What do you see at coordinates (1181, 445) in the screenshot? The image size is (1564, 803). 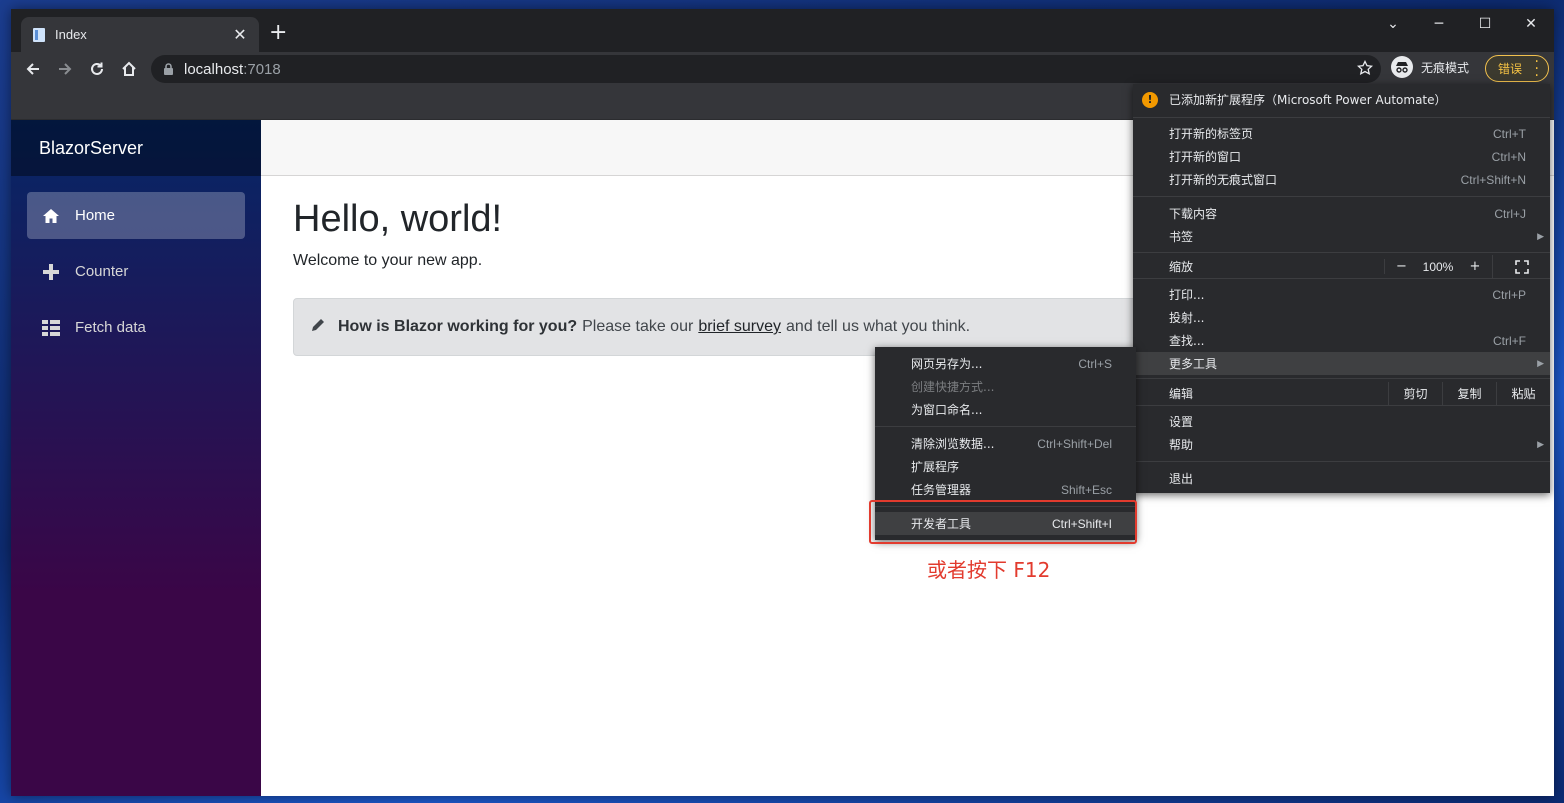 I see `help-label: 帮助` at bounding box center [1181, 445].